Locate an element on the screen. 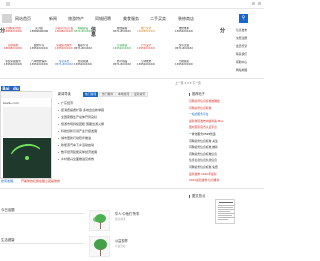 The width and height of the screenshot is (320, 261). news-row: 全国夏粮生产总体开局良好 is located at coordinates (118, 117).